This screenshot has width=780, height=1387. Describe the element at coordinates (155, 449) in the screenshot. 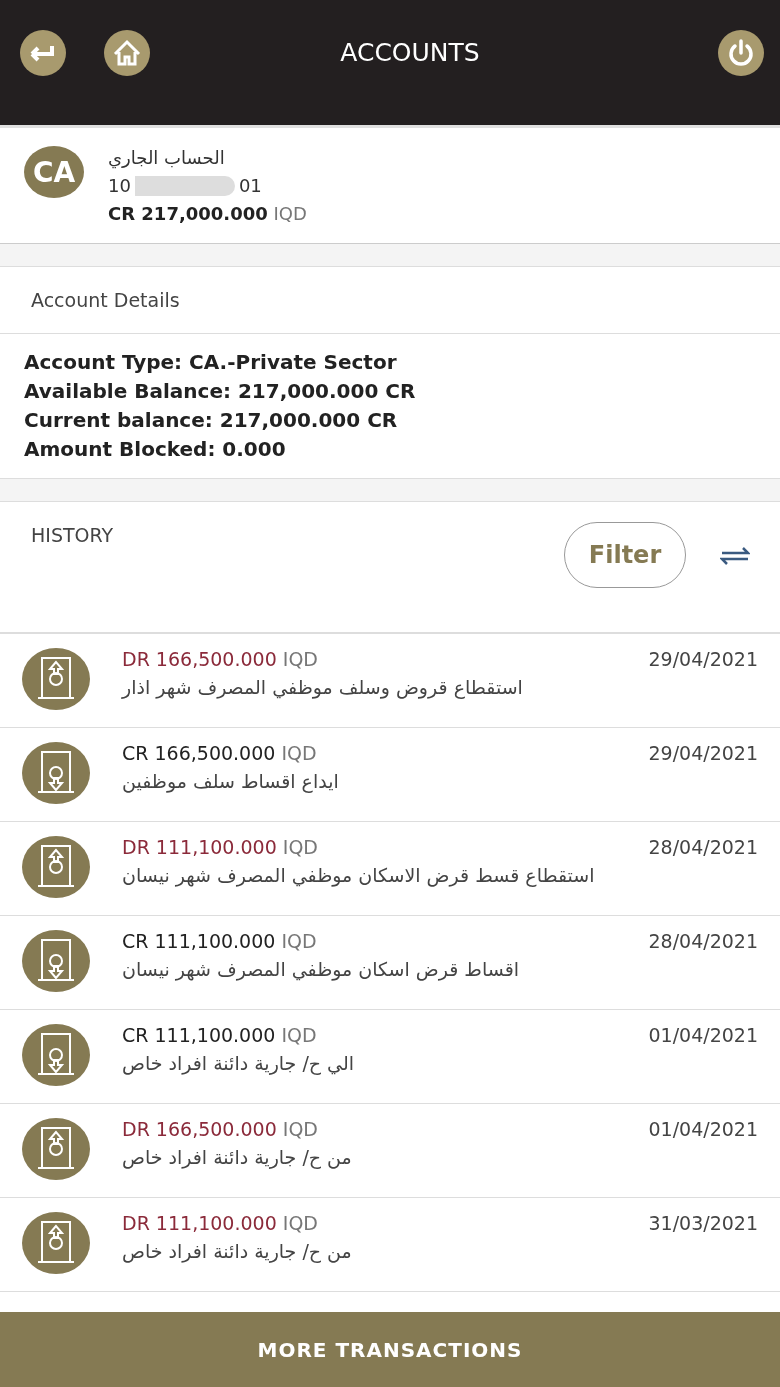

I see `detail-line: Amount Blocked: 0.000` at that location.